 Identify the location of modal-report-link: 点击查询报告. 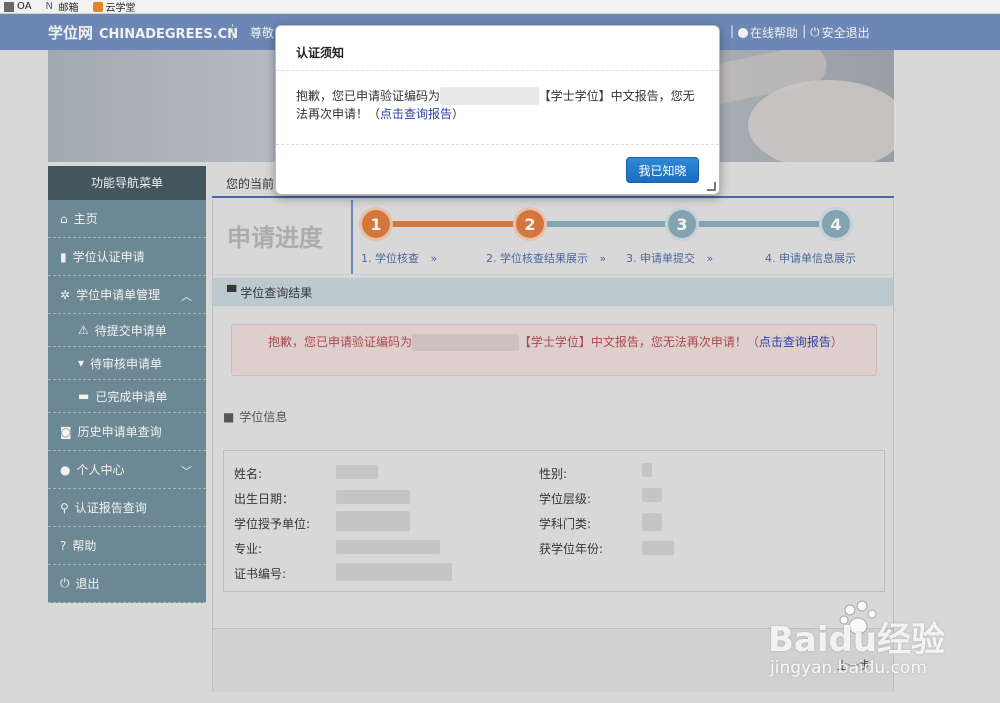
(416, 114).